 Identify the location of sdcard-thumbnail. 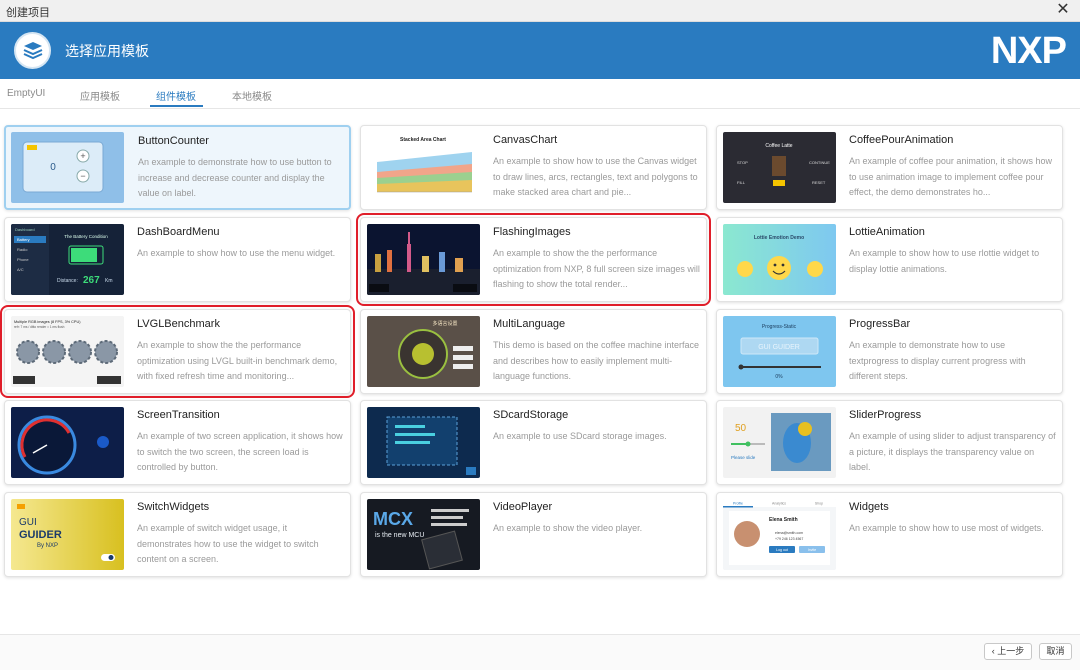
(423, 442).